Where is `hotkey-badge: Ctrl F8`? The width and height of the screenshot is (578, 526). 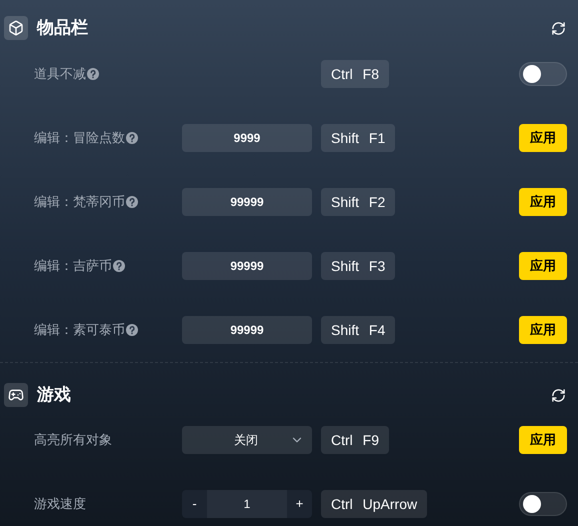
hotkey-badge: Ctrl F8 is located at coordinates (355, 74).